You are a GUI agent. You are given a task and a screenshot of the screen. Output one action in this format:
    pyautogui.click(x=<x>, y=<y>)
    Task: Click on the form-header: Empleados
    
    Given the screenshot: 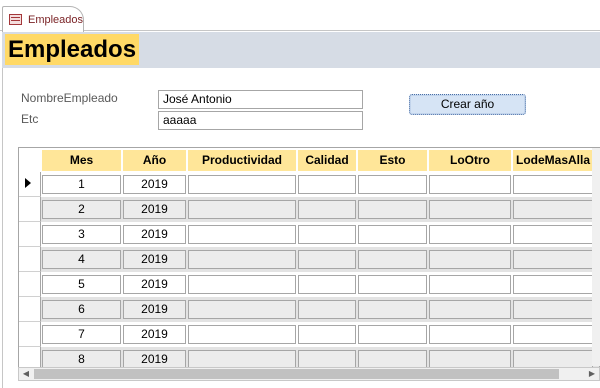 What is the action you would take?
    pyautogui.click(x=301, y=50)
    